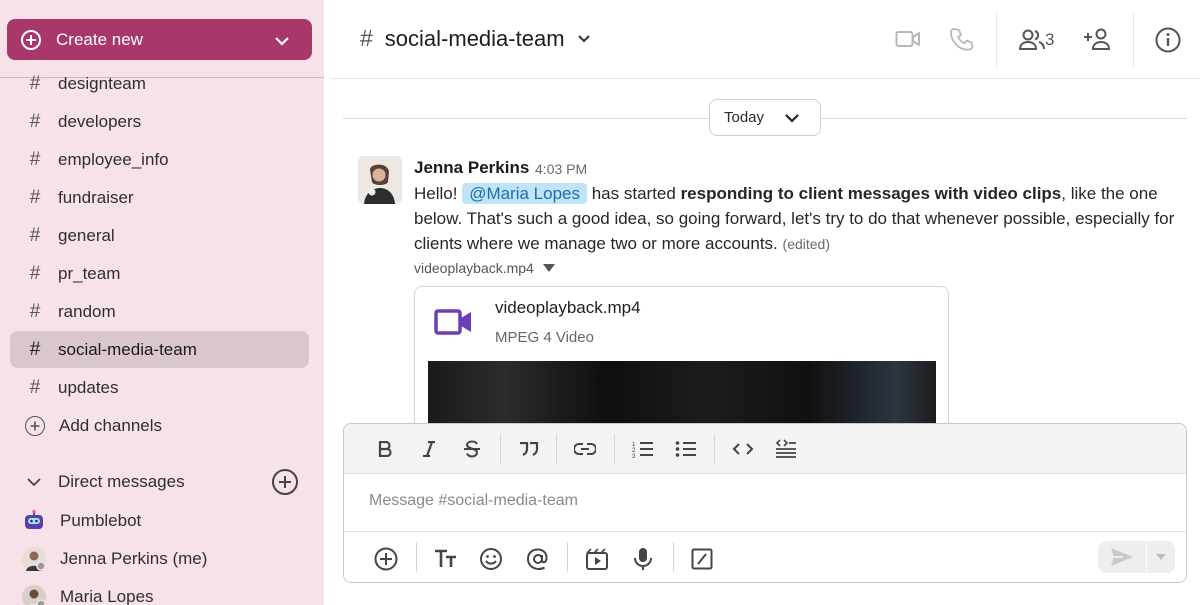 This screenshot has height=605, width=1200. What do you see at coordinates (491, 559) in the screenshot?
I see `emoji-icon` at bounding box center [491, 559].